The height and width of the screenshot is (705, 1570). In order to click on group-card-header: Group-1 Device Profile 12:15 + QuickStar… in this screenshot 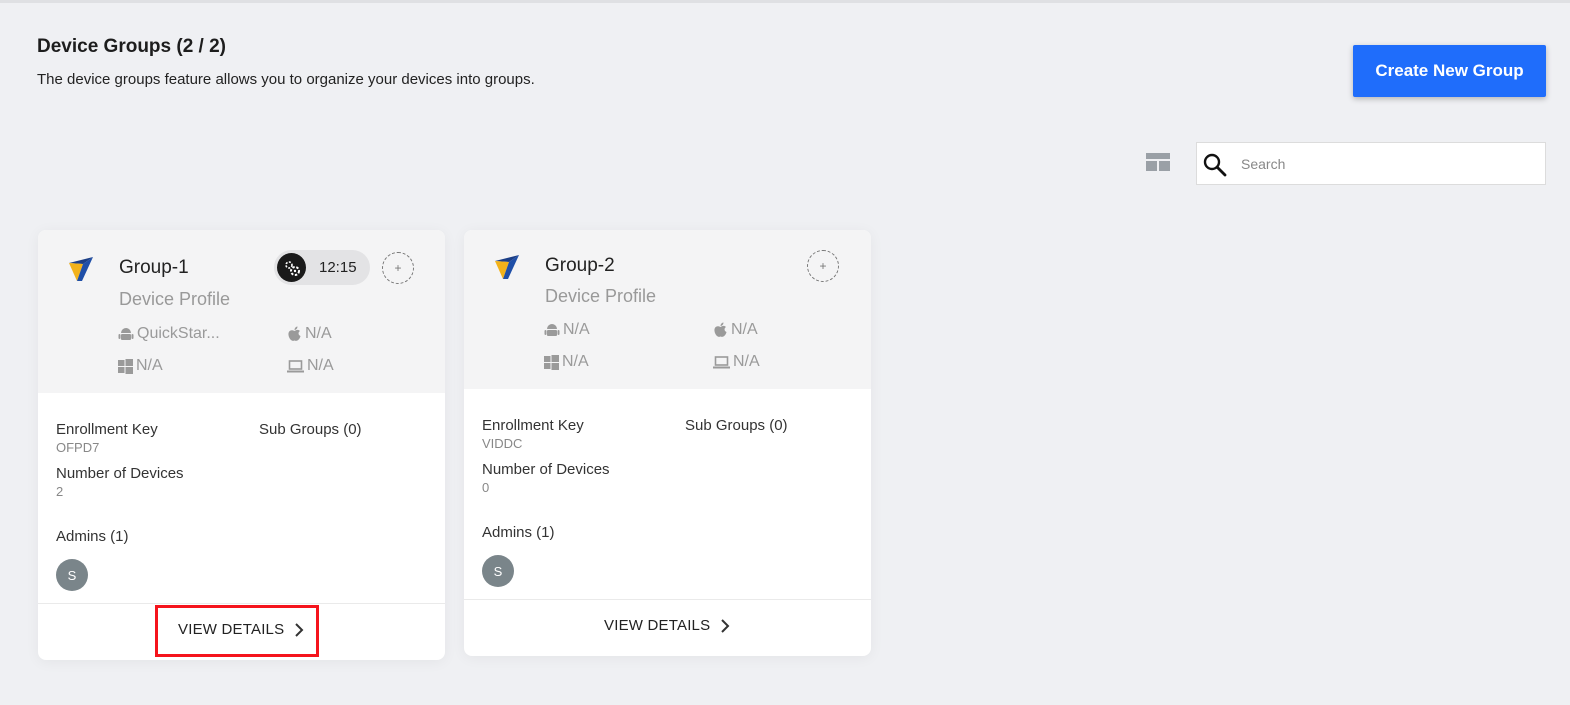, I will do `click(241, 311)`.